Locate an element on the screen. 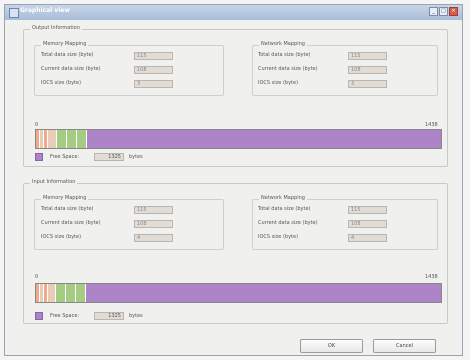  output-network-iocs-label: IOCS size (byte) is located at coordinates (278, 83).